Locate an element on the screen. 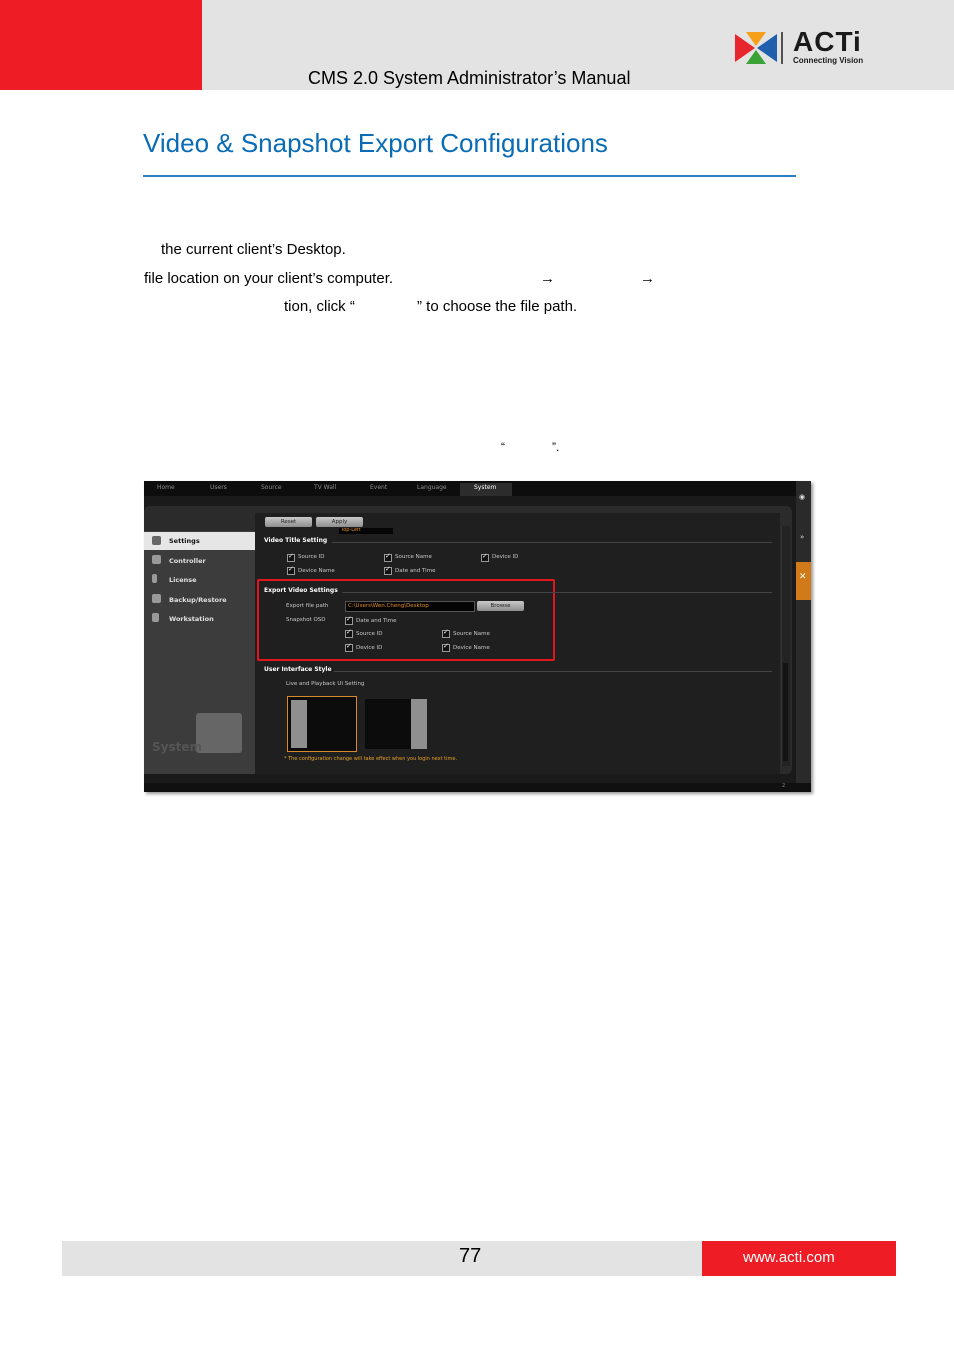  manual-title: CMS 2.0 System Administrator’s Manual is located at coordinates (469, 78).